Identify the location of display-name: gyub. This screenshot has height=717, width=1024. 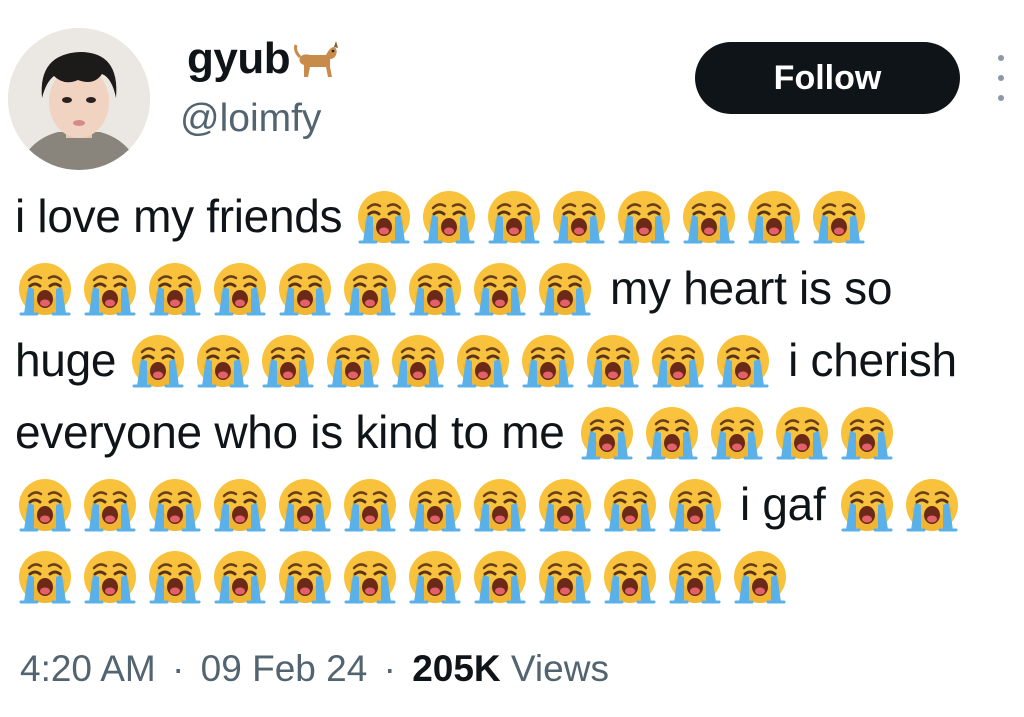
(239, 59).